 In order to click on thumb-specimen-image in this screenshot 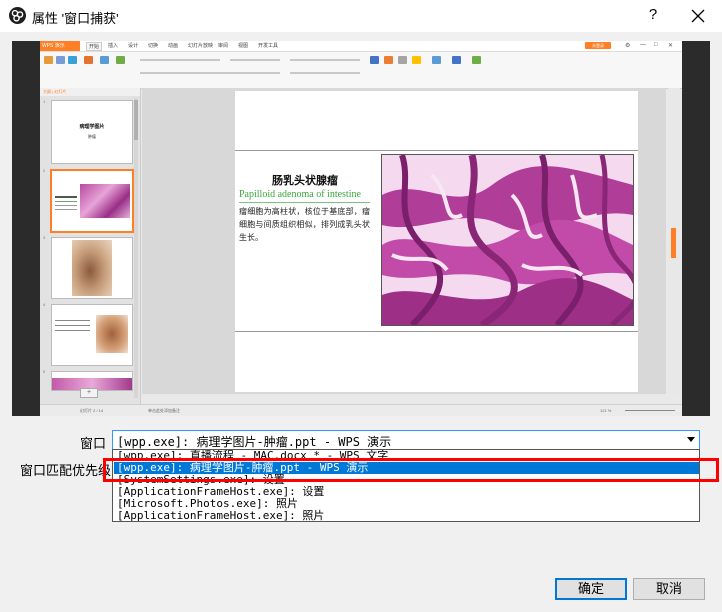, I will do `click(92, 268)`.